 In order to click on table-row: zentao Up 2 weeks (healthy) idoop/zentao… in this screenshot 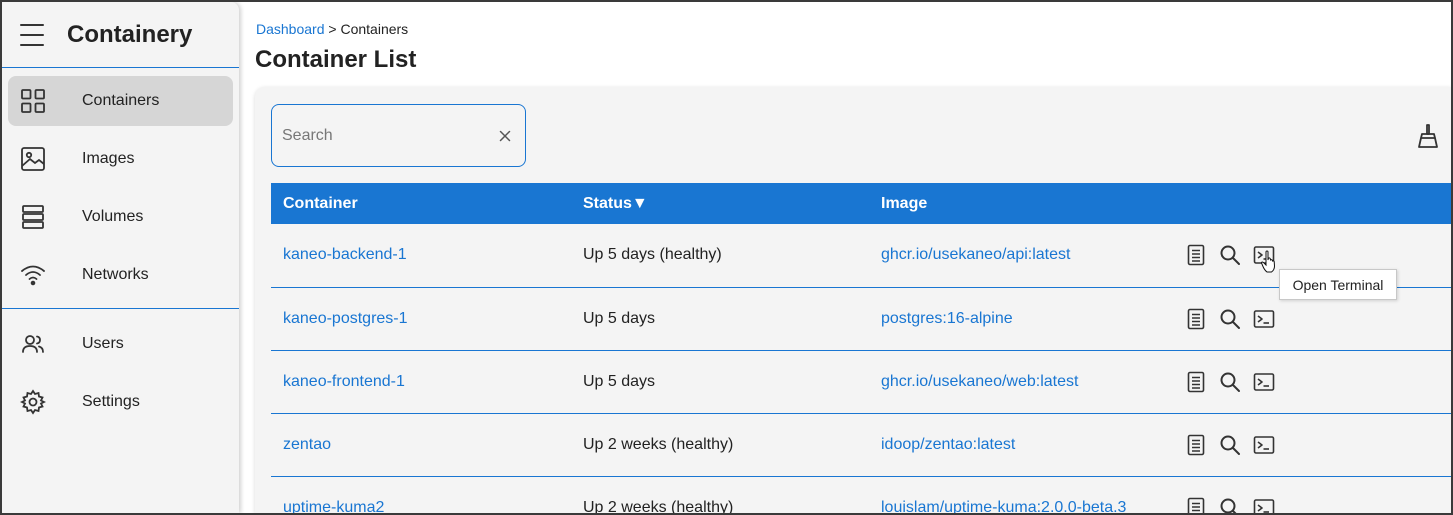, I will do `click(861, 445)`.